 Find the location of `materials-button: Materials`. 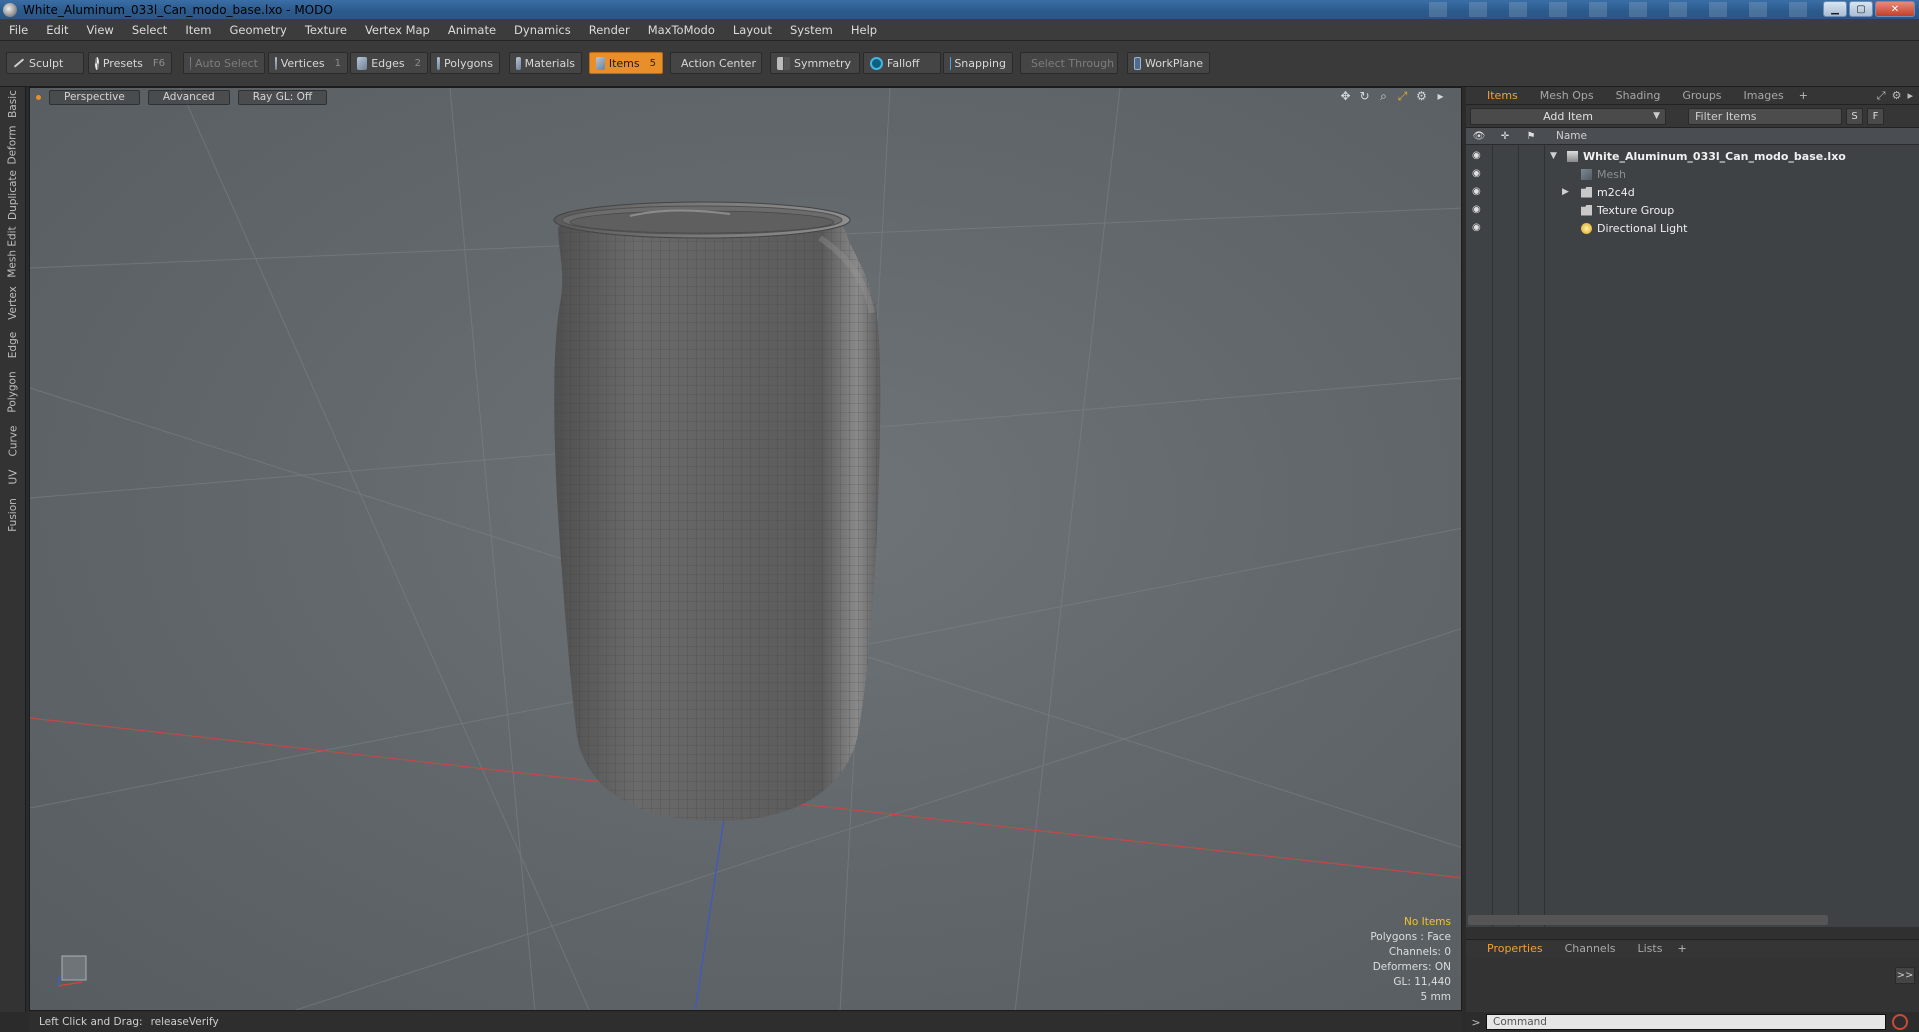

materials-button: Materials is located at coordinates (545, 63).